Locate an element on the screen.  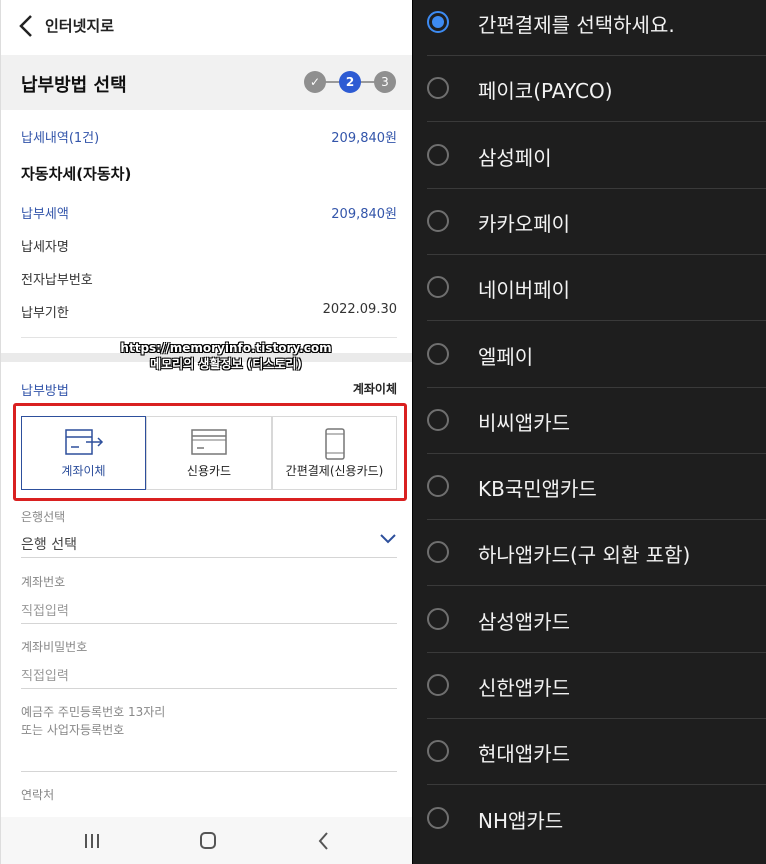
simple-pay-option-label: 비씨앱카드 is located at coordinates (524, 423).